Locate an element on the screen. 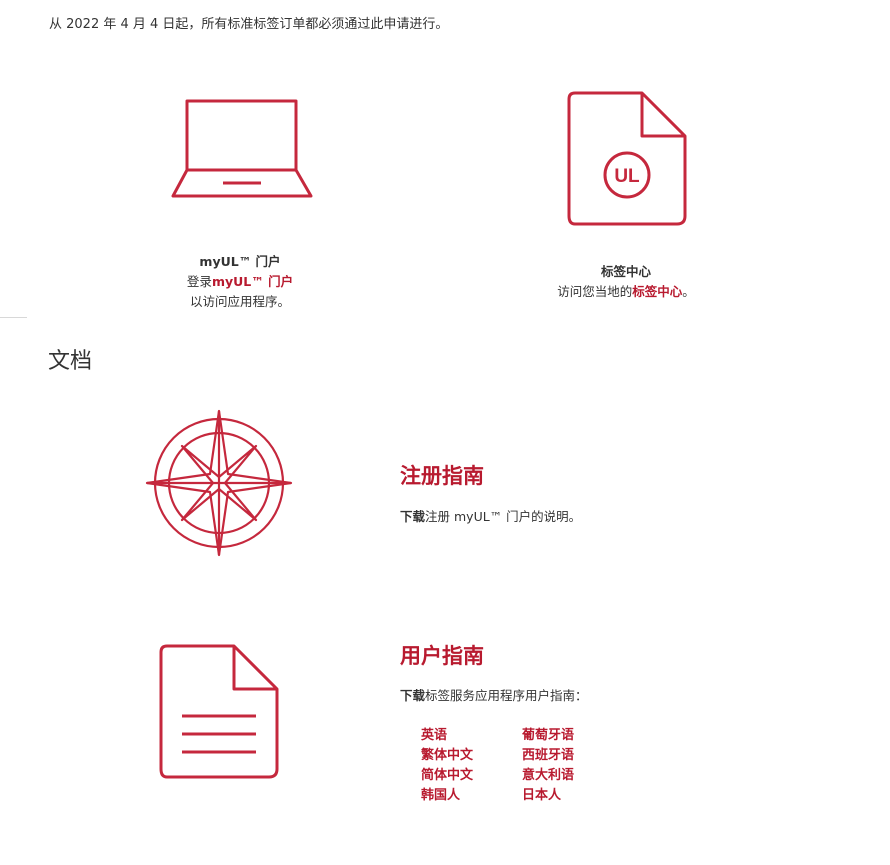 Image resolution: width=890 pixels, height=865 pixels. document-icon is located at coordinates (219, 711).